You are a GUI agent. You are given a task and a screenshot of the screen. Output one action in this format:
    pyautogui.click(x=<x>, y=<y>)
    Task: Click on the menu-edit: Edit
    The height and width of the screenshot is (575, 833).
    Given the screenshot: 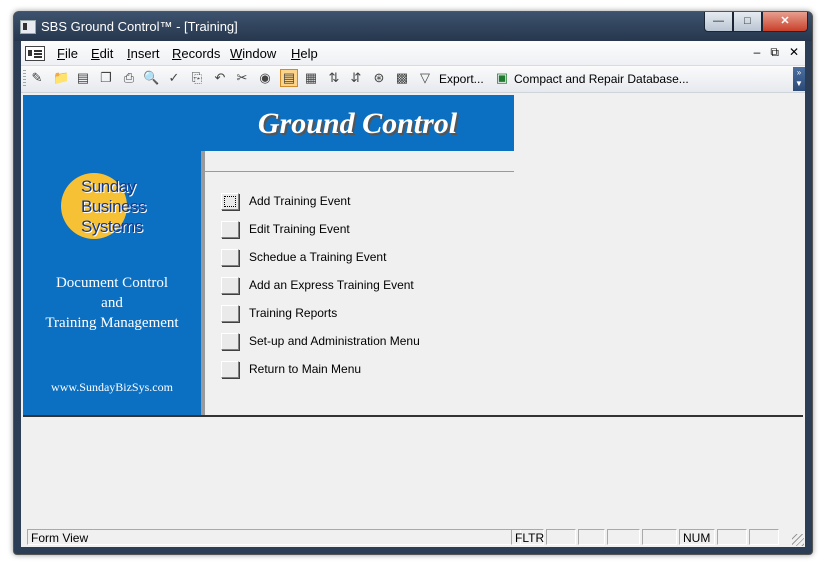 What is the action you would take?
    pyautogui.click(x=102, y=53)
    